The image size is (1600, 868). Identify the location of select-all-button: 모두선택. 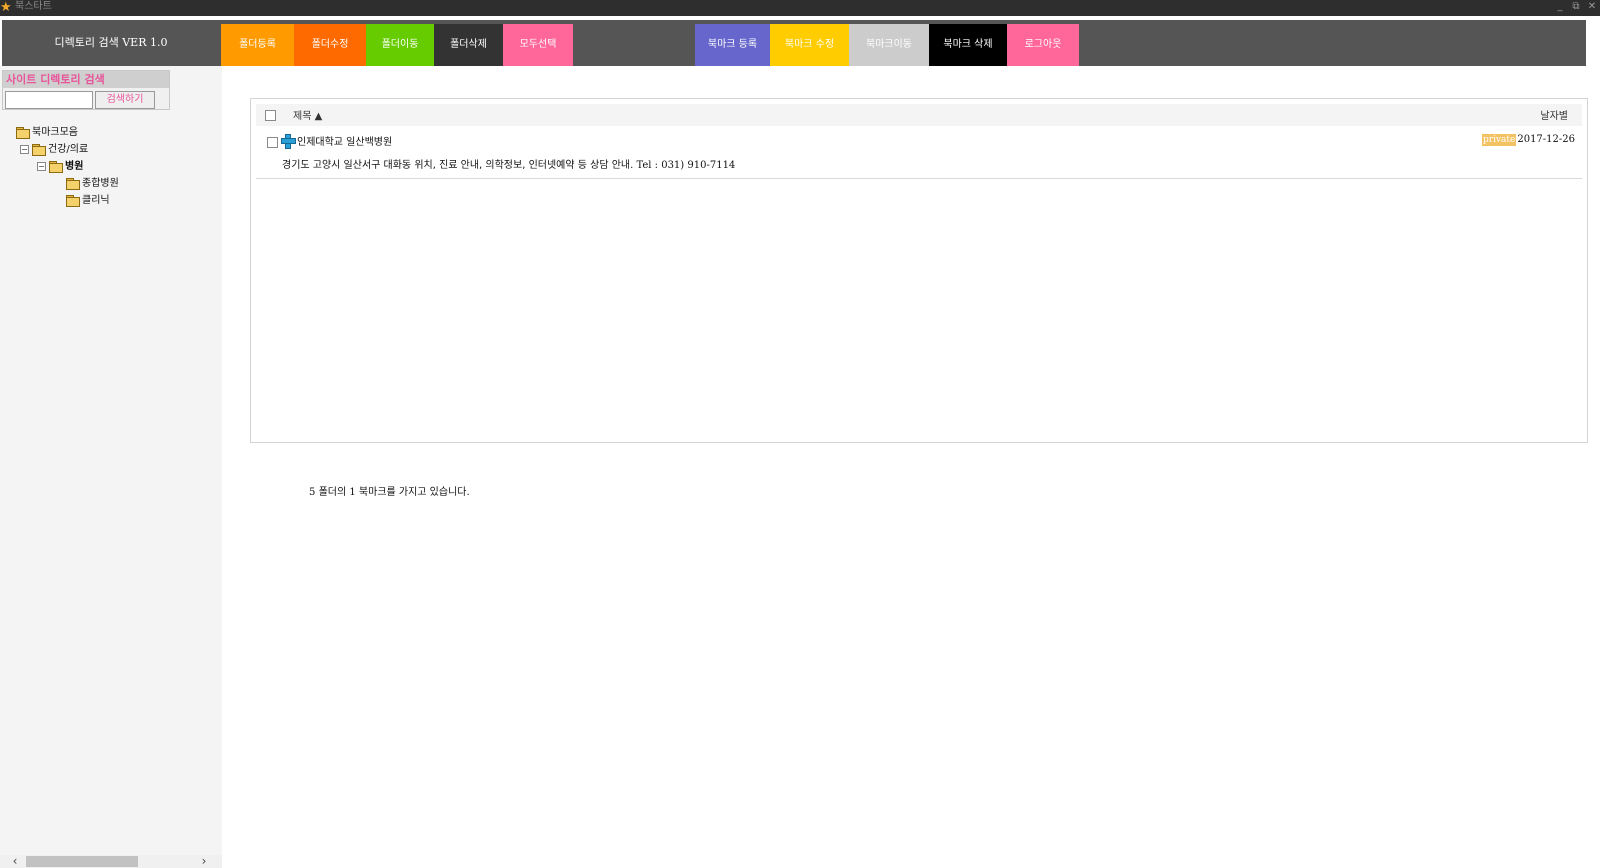
(538, 45).